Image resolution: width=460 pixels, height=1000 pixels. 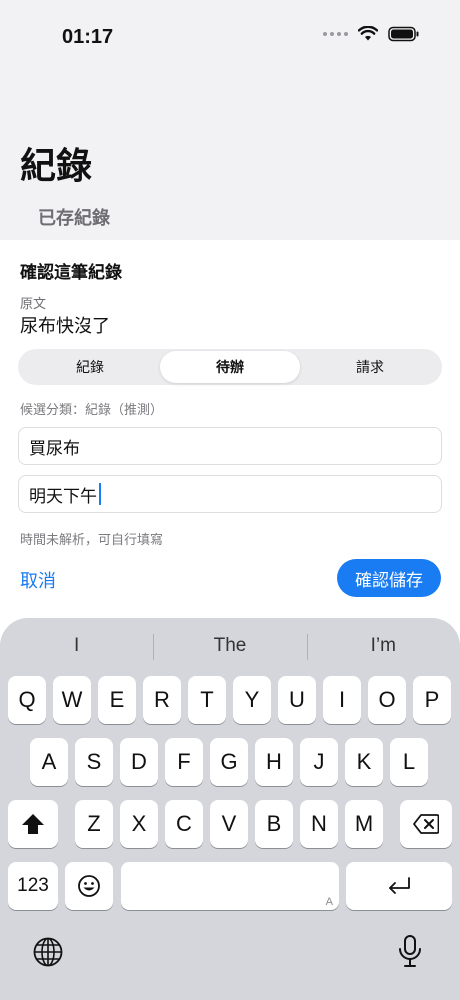 What do you see at coordinates (94, 824) in the screenshot?
I see `key-z: Z` at bounding box center [94, 824].